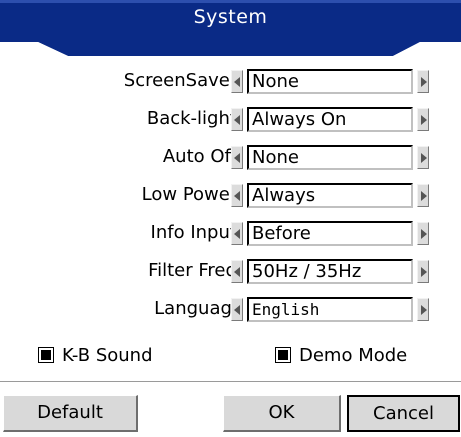 The width and height of the screenshot is (461, 437). Describe the element at coordinates (403, 413) in the screenshot. I see `cancel-button: Cancel` at that location.